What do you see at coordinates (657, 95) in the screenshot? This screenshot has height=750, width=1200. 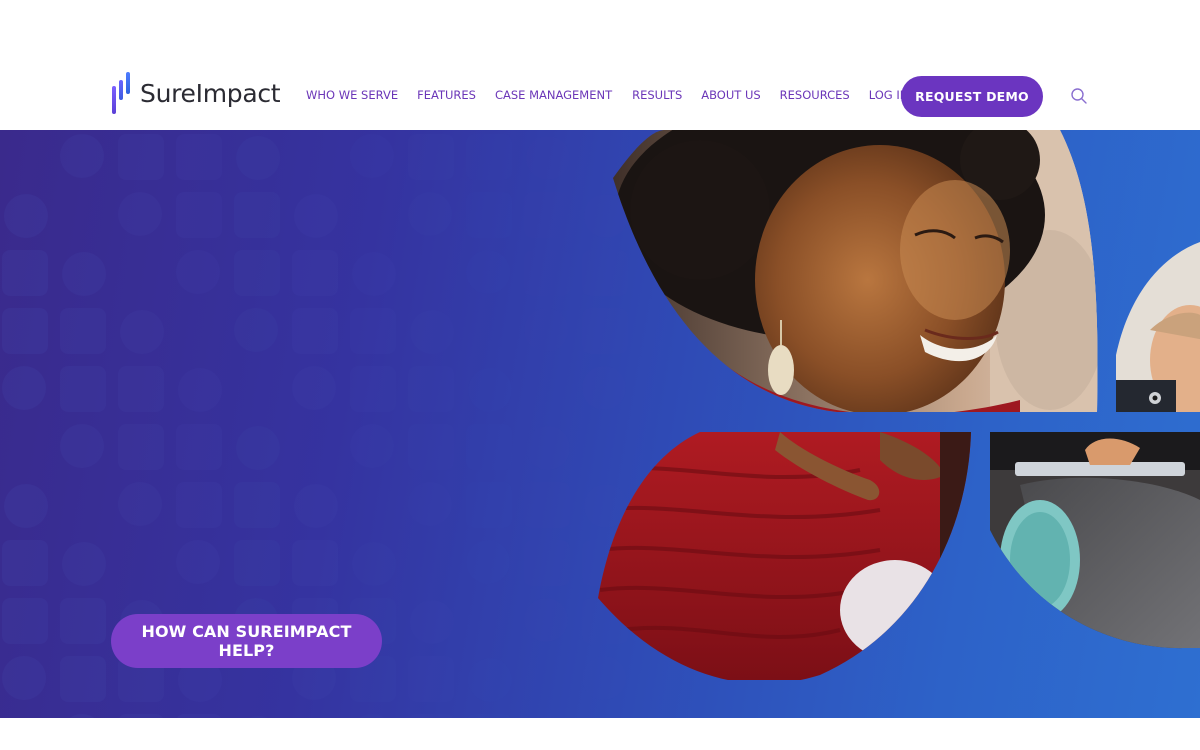 I see `nav-results: RESULTS` at bounding box center [657, 95].